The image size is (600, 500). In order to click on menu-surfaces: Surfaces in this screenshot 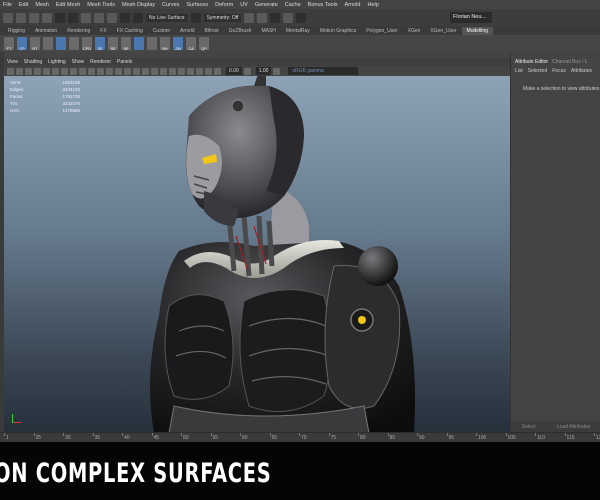, I will do `click(197, 5)`.